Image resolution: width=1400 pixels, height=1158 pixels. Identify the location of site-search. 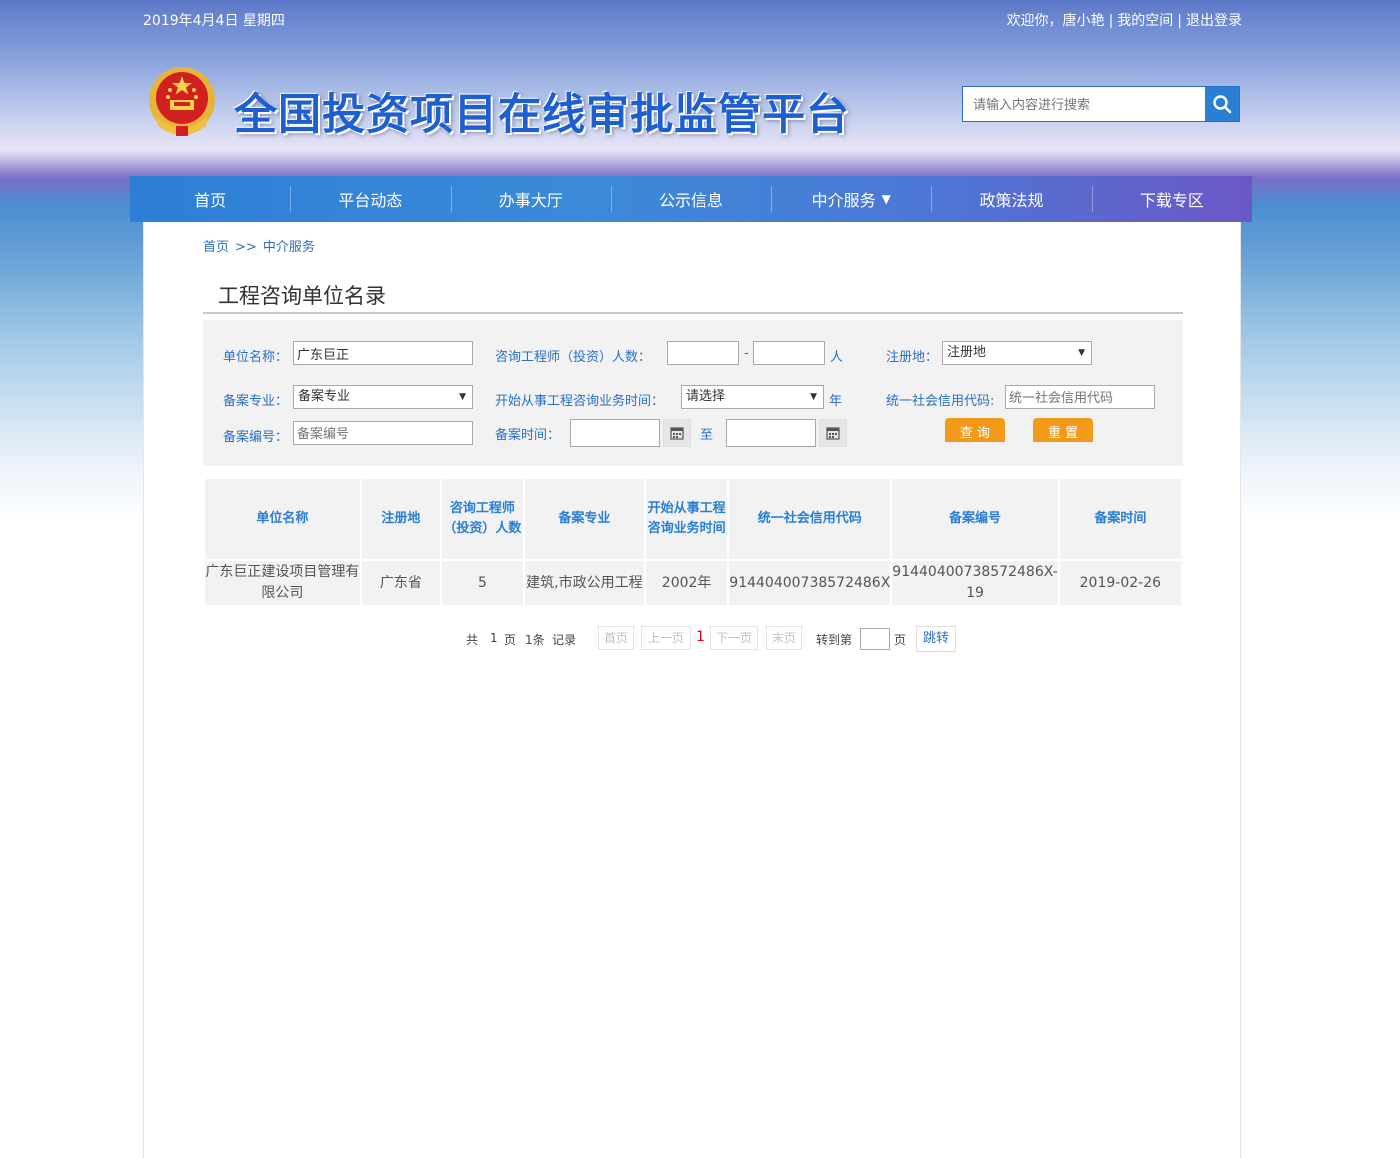
(1101, 104).